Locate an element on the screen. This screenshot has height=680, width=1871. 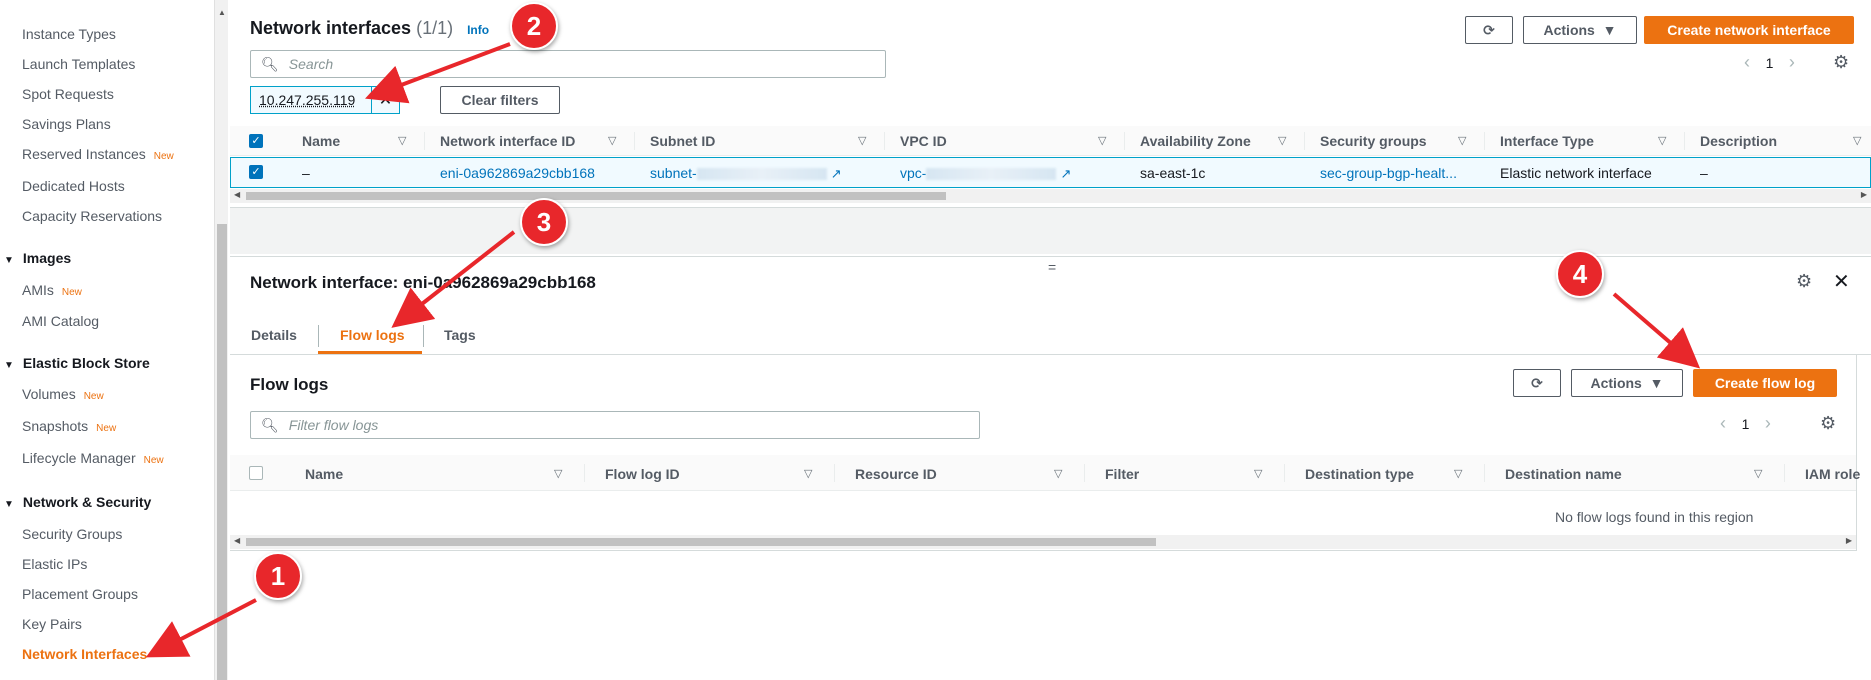
sidebar-item-snapshots: Snapshots New is located at coordinates (69, 426).